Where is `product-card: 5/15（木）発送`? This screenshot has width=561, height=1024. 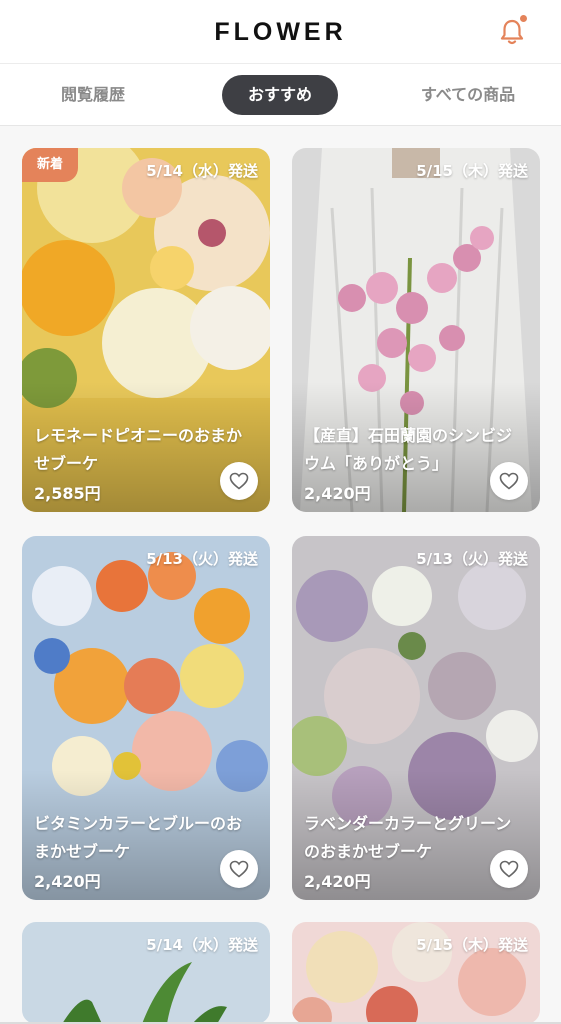
product-card: 5/15（木）発送 is located at coordinates (416, 973).